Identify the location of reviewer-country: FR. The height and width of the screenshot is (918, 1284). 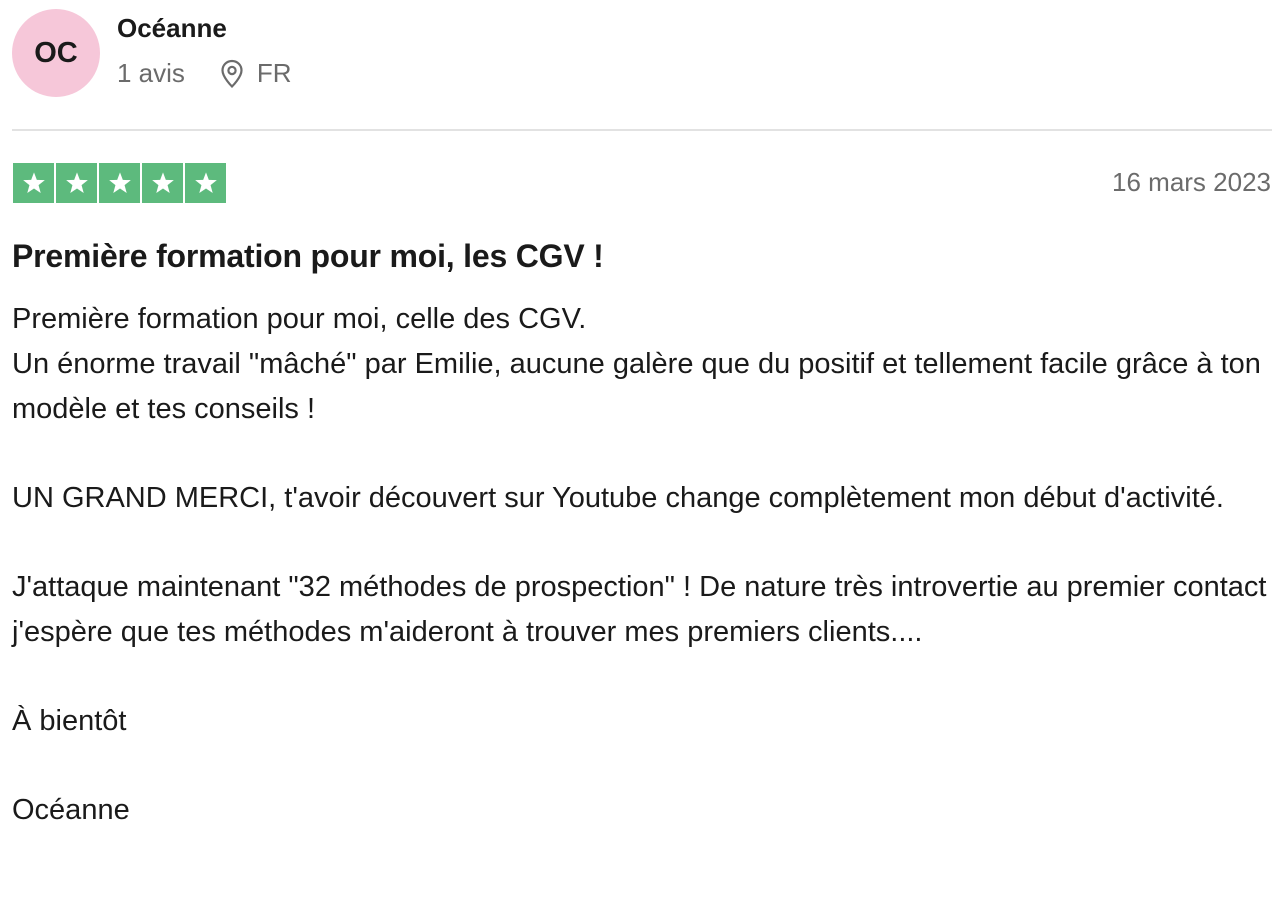
(274, 73).